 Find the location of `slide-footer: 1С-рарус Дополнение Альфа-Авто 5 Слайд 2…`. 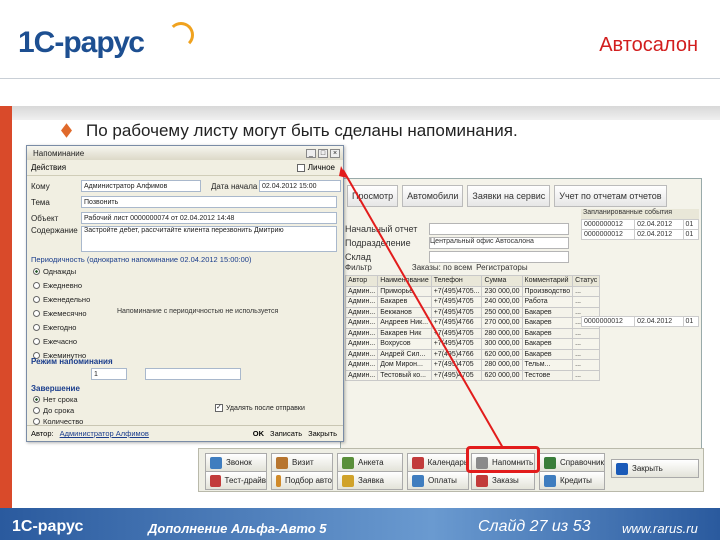

slide-footer: 1С-рарус Дополнение Альфа-Авто 5 Слайд 2… is located at coordinates (360, 524).